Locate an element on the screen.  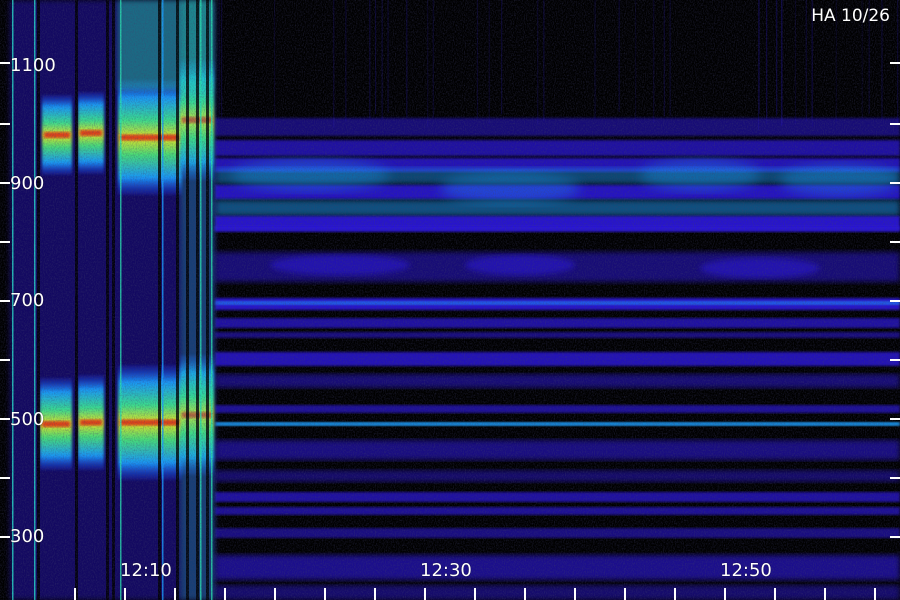
y-tick-label: 300 is located at coordinates (27, 536).